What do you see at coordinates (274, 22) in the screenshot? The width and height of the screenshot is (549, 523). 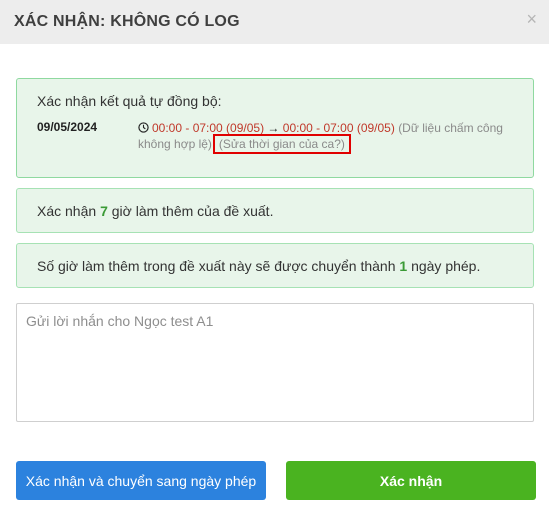 I see `dialog-header: XÁC NHẬN: KHÔNG CÓ LOG ×` at bounding box center [274, 22].